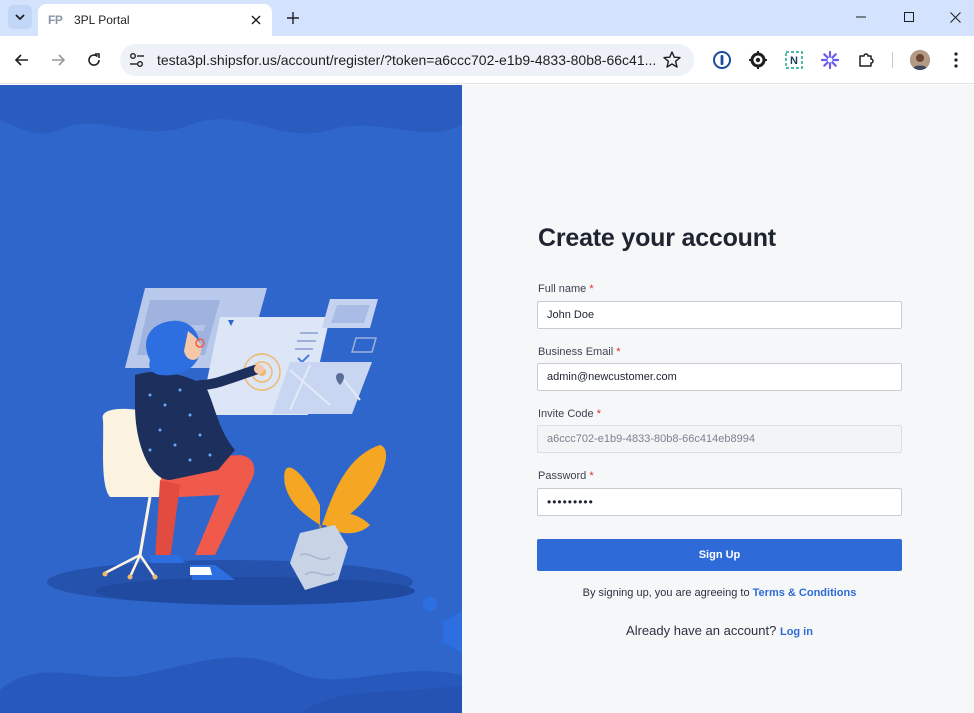 This screenshot has height=713, width=974. Describe the element at coordinates (566, 476) in the screenshot. I see `password-label: Password *` at that location.